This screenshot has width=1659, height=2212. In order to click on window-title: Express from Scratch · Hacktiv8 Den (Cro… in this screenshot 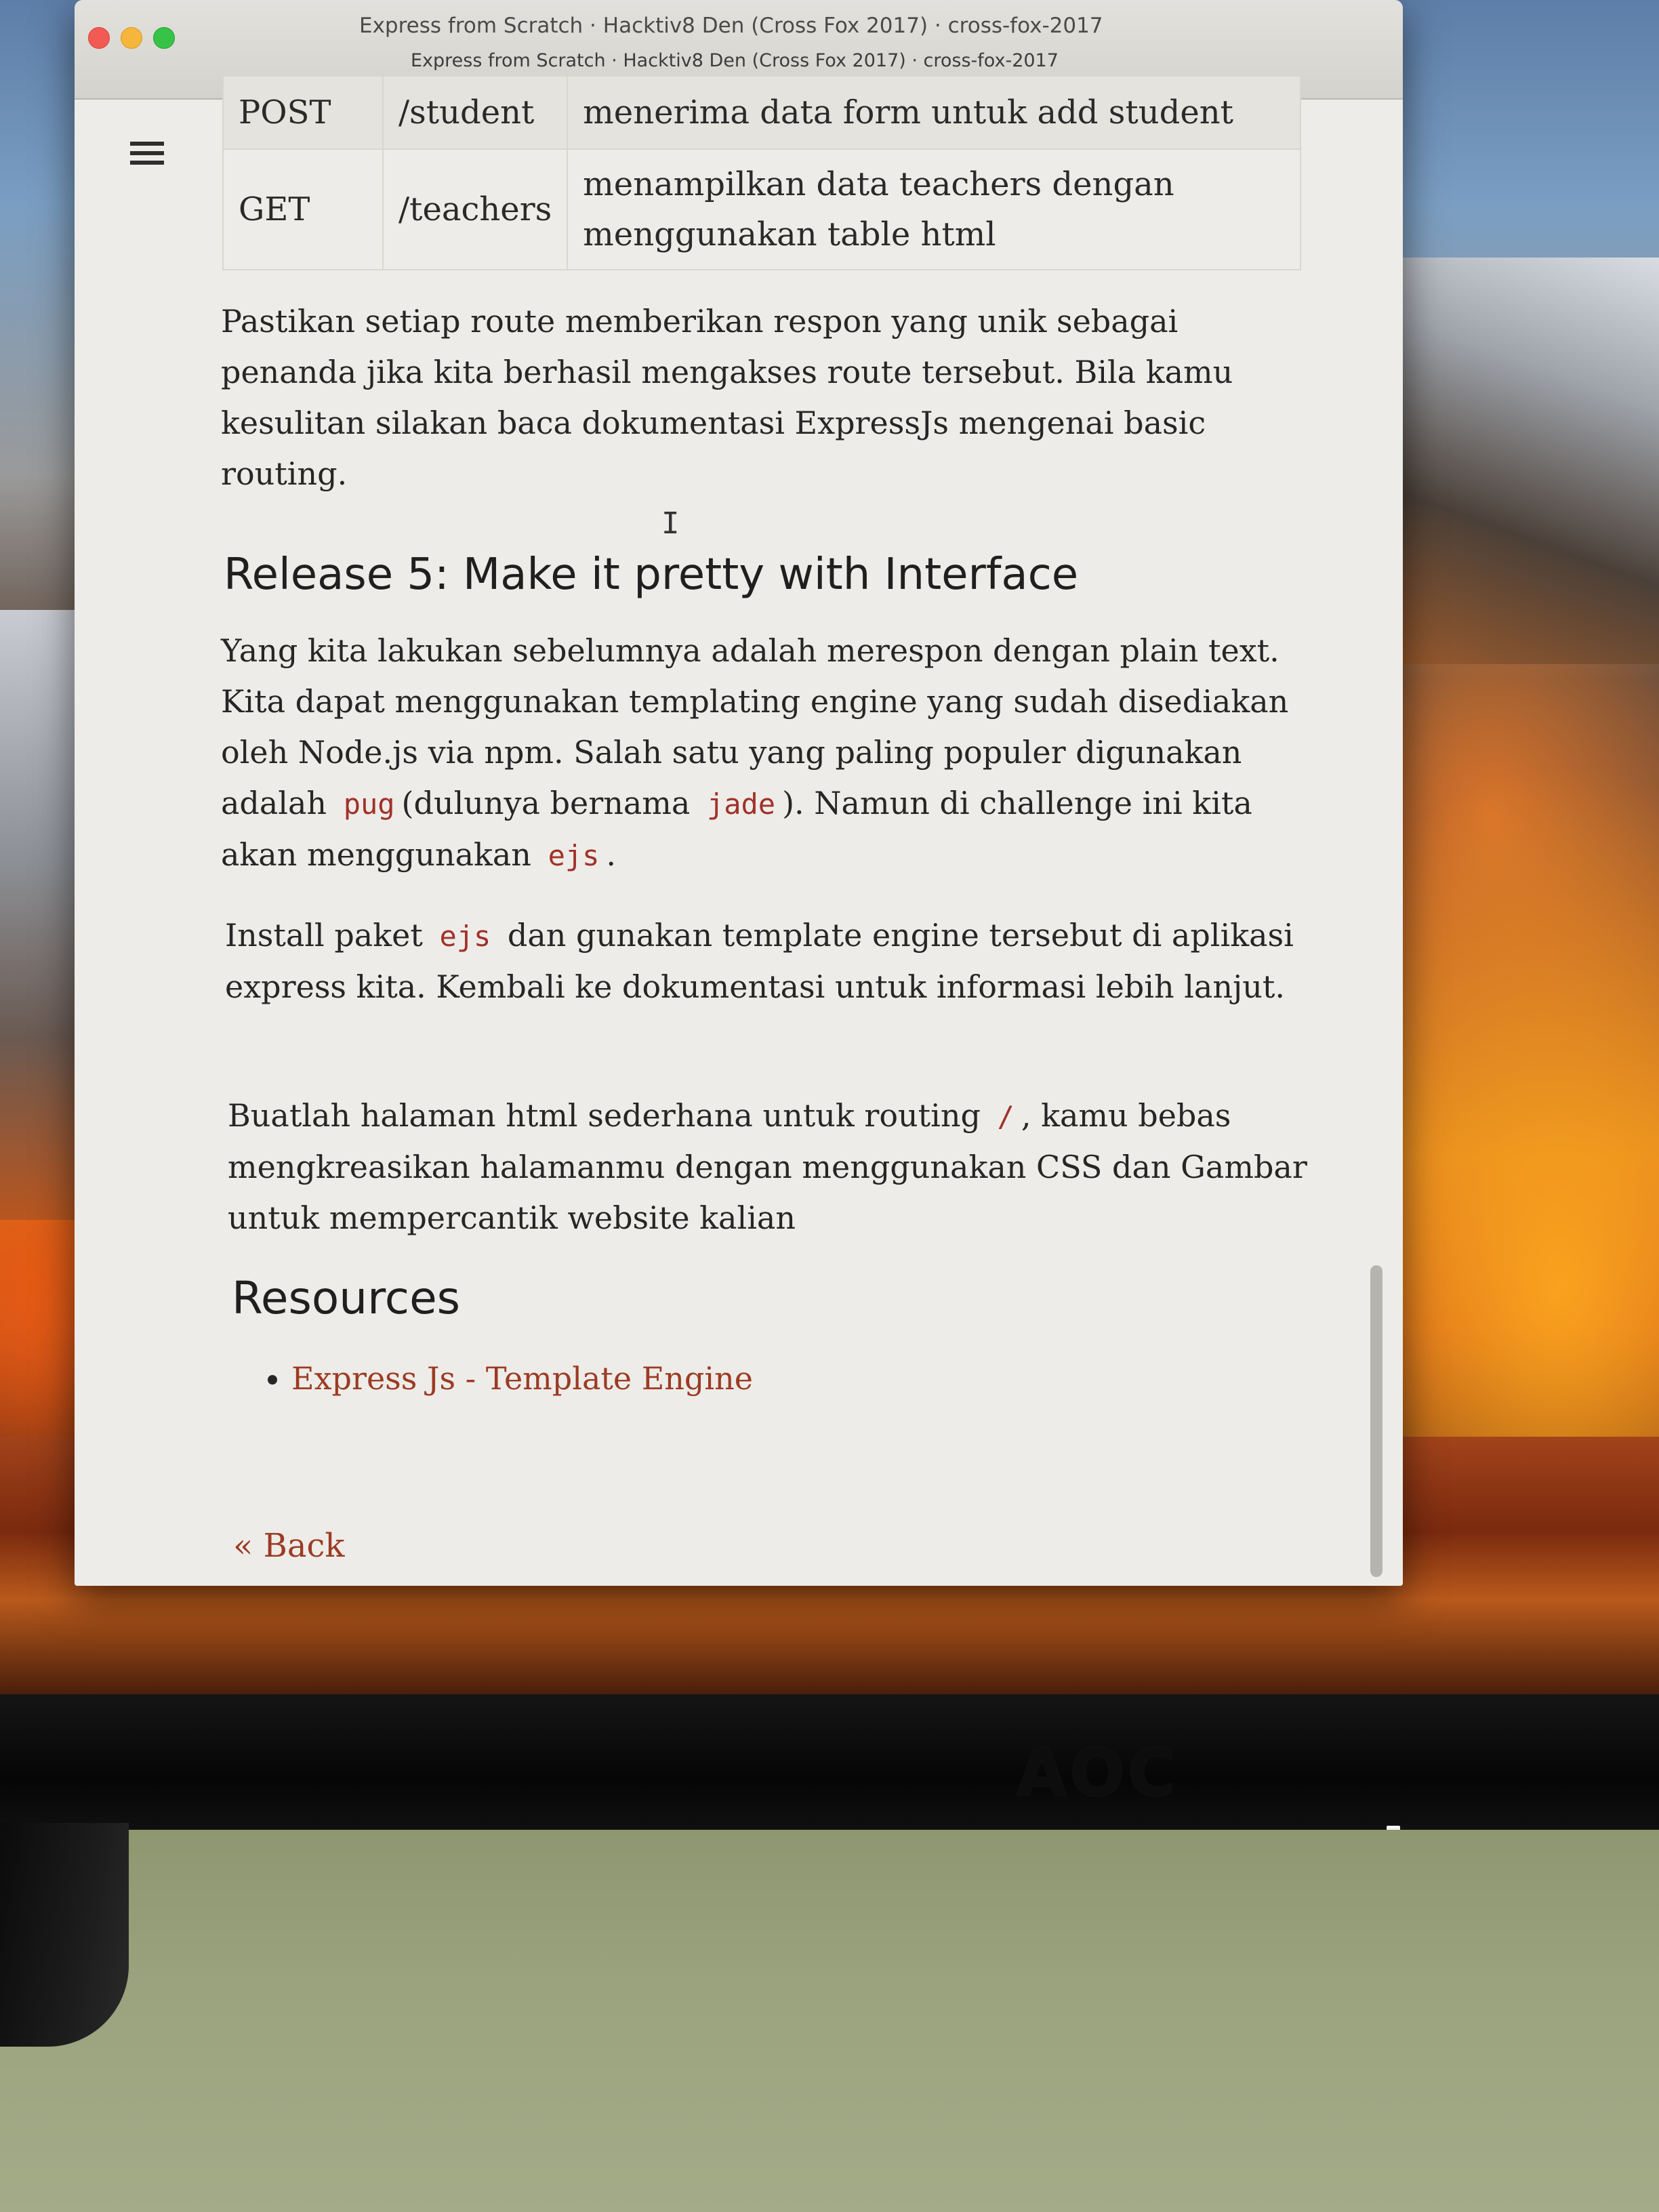, I will do `click(731, 26)`.